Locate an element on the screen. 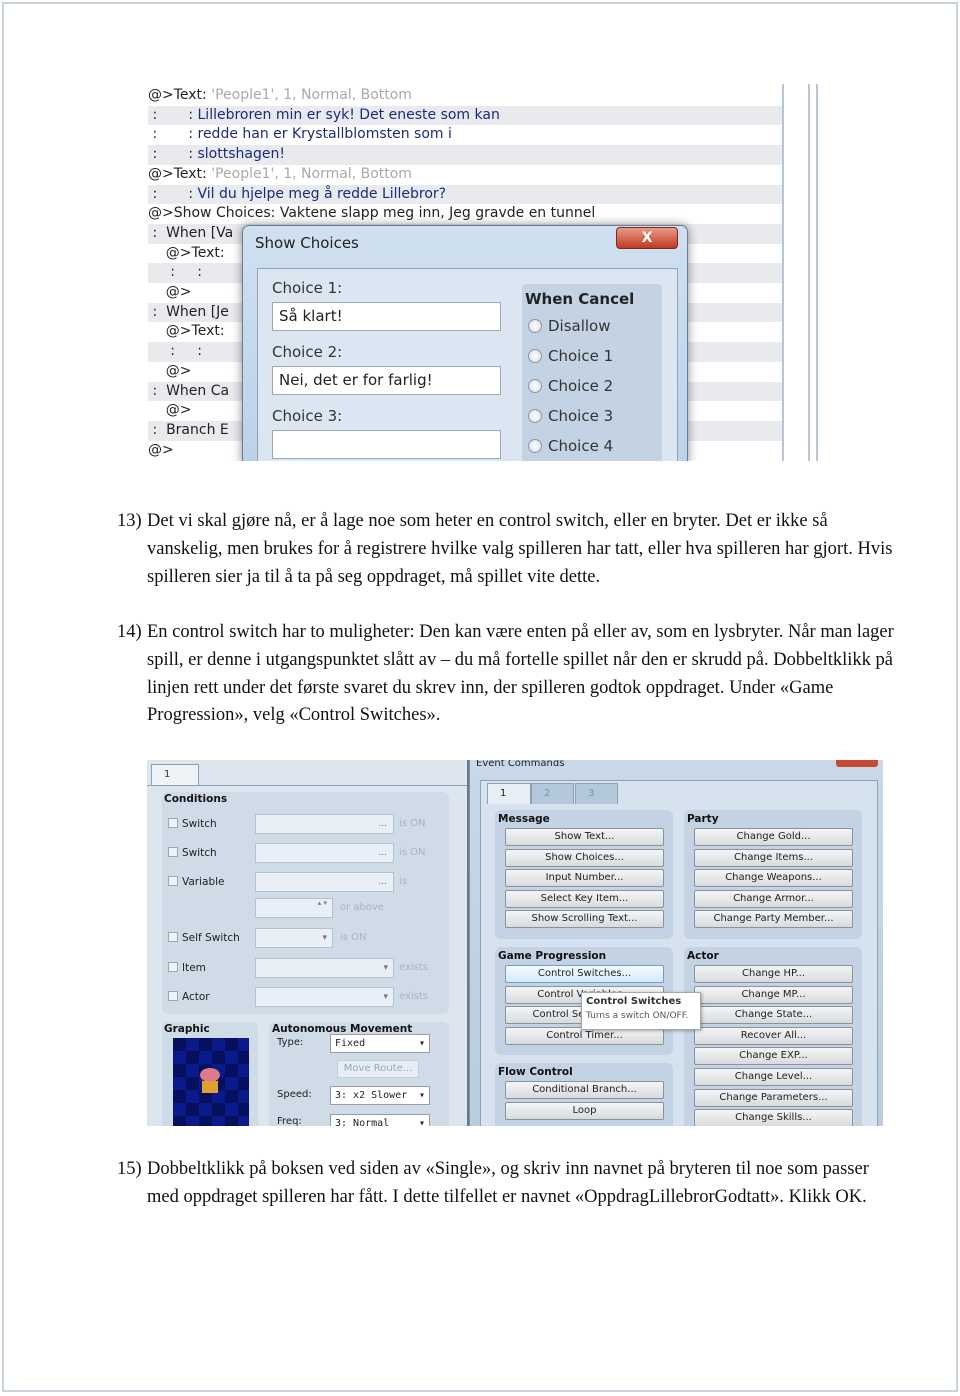 Image resolution: width=960 pixels, height=1396 pixels. graphic-title: Graphic is located at coordinates (187, 1029).